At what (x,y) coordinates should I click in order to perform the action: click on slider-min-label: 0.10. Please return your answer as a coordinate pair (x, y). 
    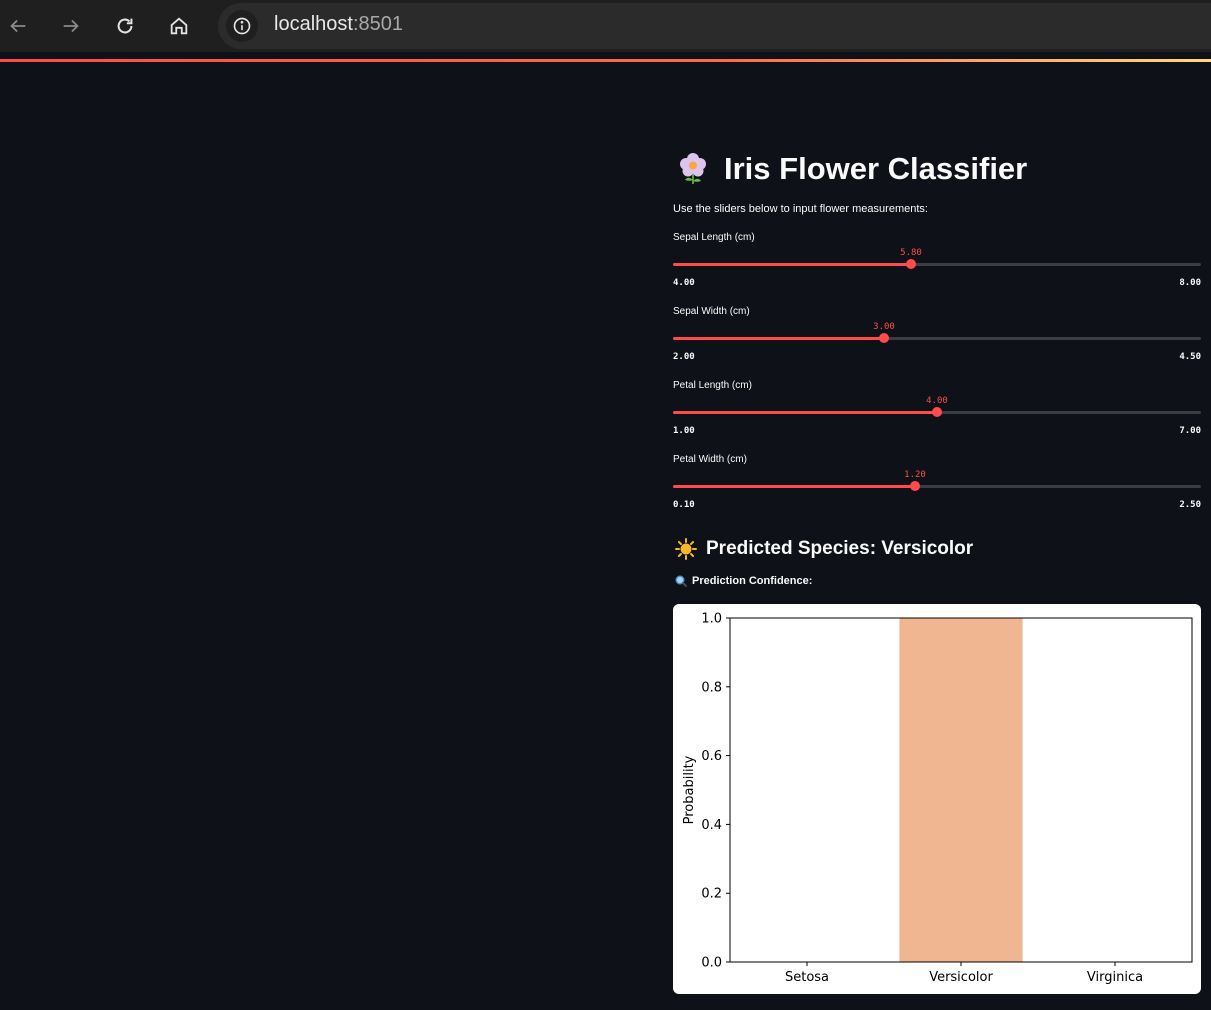
    Looking at the image, I should click on (684, 505).